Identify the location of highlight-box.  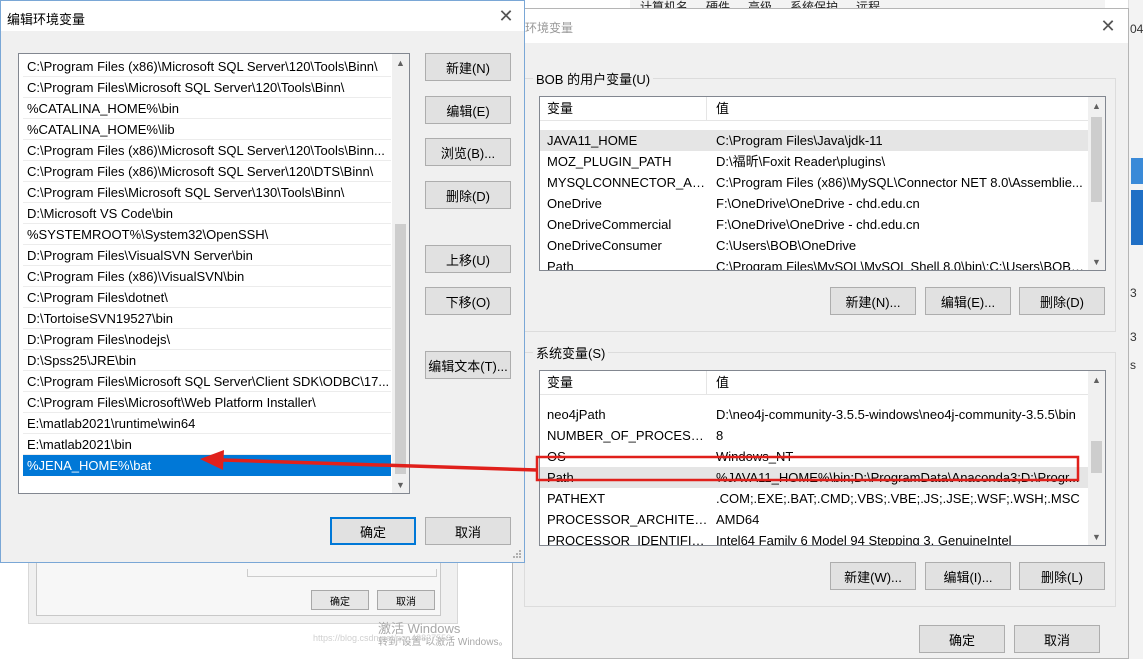
(807, 468).